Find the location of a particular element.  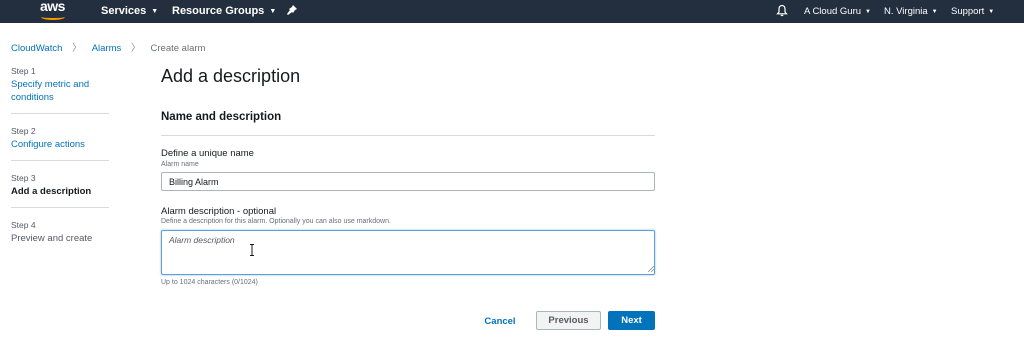

step-4-label: Preview and create is located at coordinates (52, 238).